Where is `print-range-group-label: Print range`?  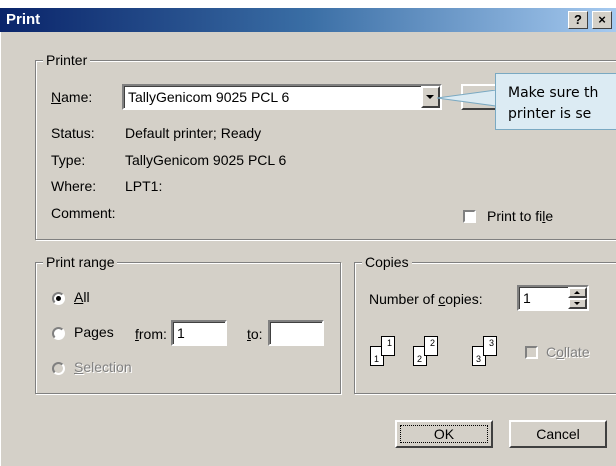
print-range-group-label: Print range is located at coordinates (80, 262).